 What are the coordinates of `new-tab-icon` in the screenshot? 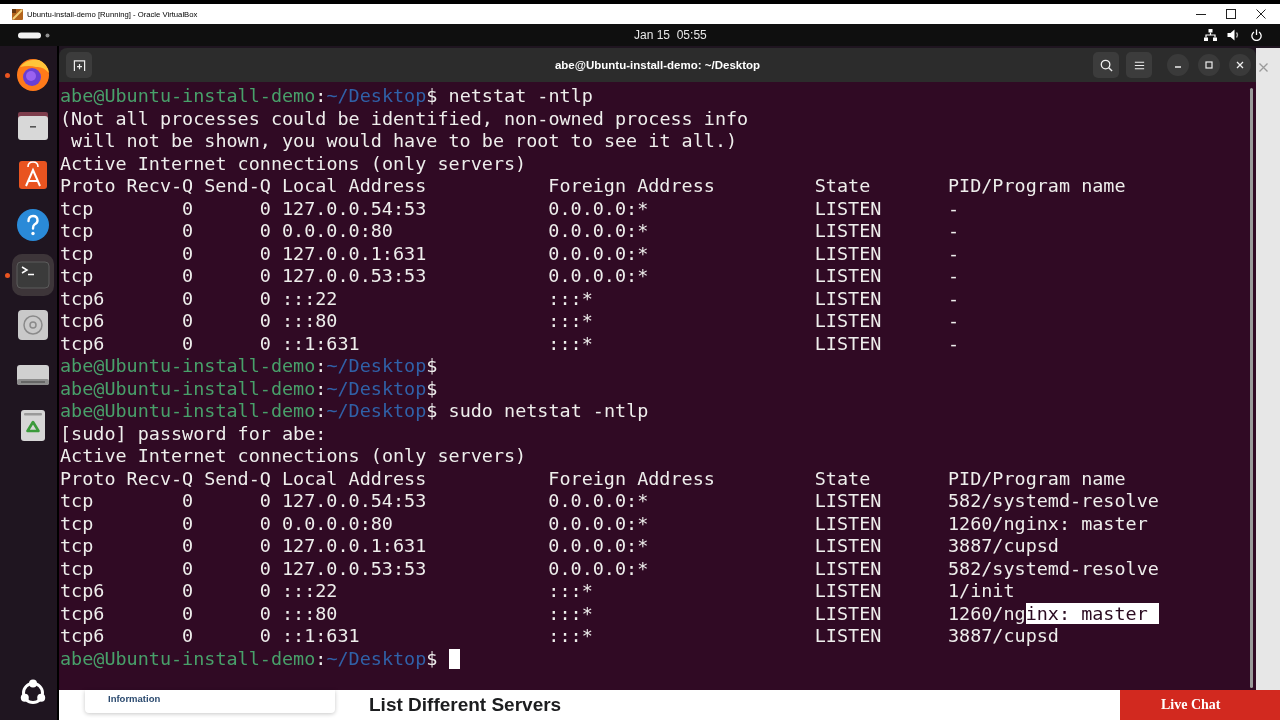 It's located at (79, 65).